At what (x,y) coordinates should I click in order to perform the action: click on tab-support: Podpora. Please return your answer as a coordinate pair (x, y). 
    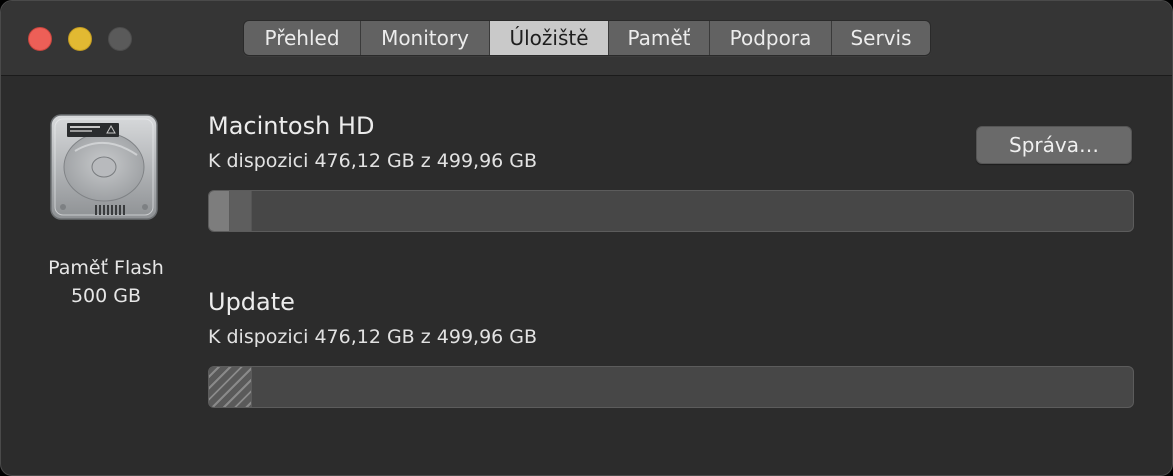
    Looking at the image, I should click on (771, 38).